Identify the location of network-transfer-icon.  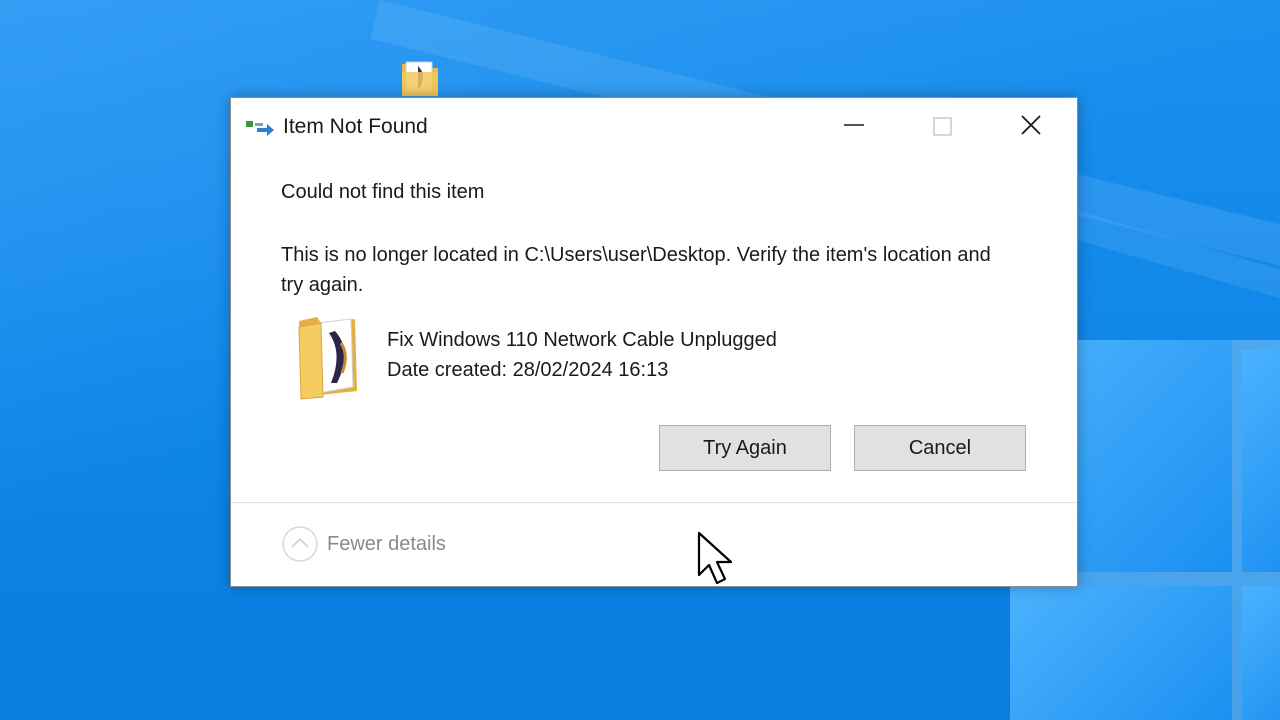
(260, 128).